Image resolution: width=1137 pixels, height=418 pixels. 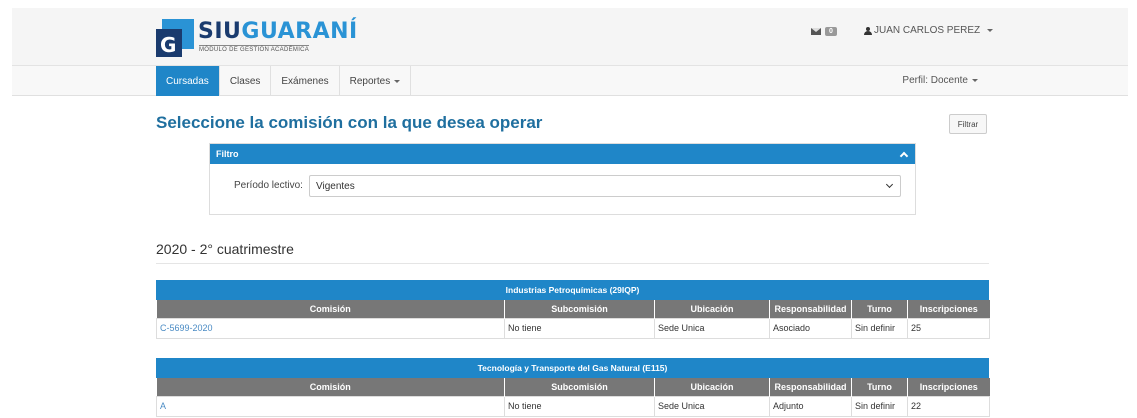 I want to click on chevron-down-icon, so click(x=889, y=184).